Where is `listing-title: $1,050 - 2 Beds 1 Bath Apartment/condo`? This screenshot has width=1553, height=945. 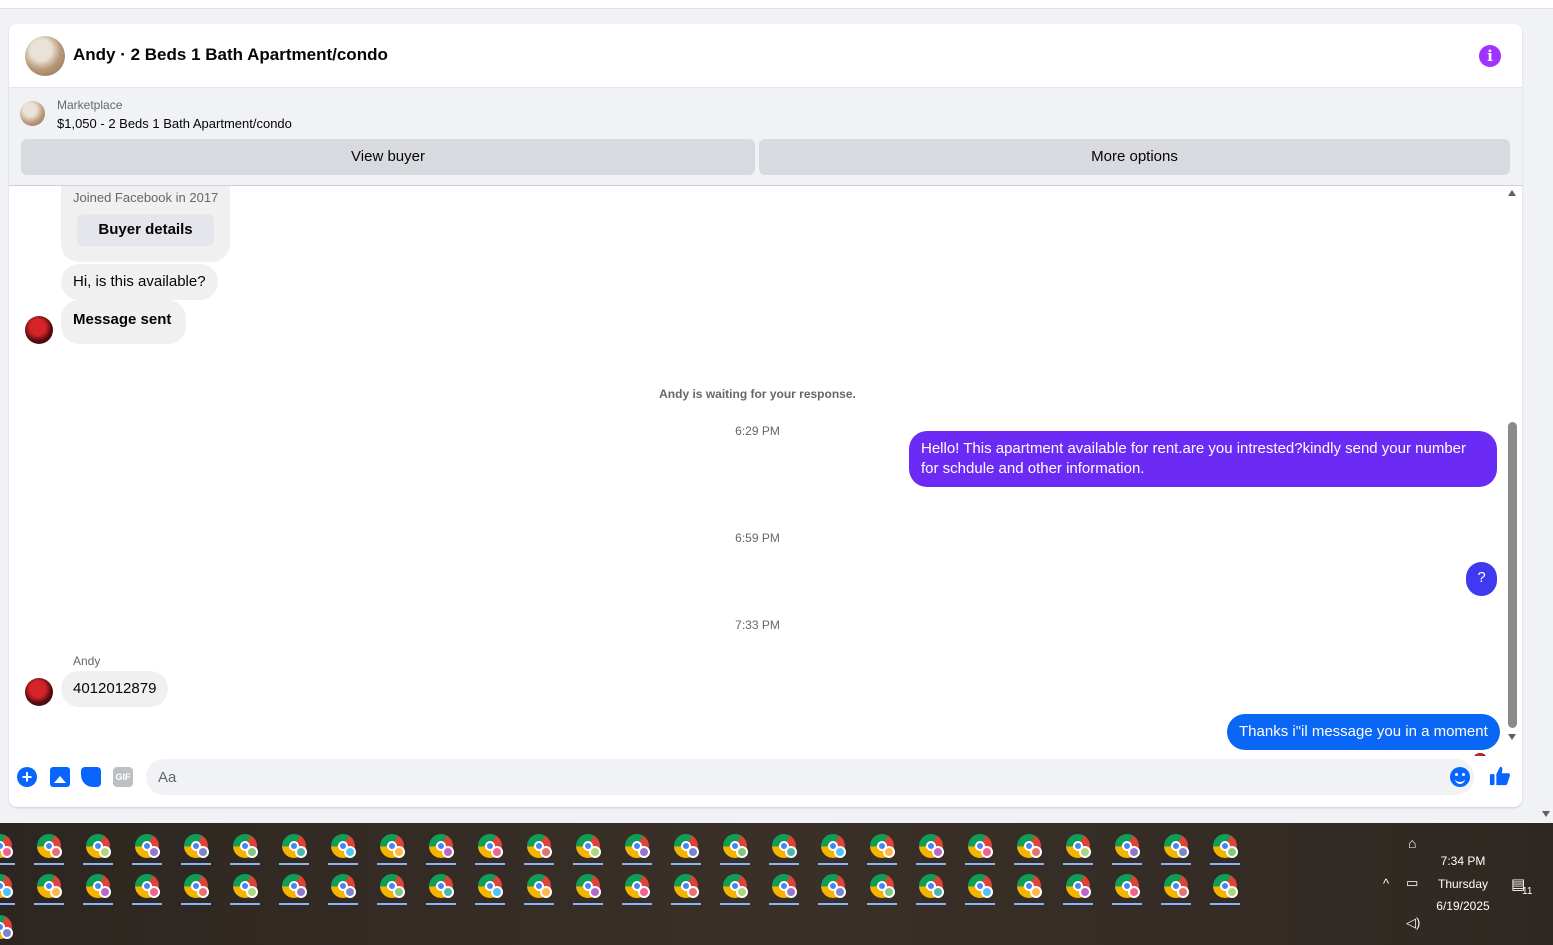 listing-title: $1,050 - 2 Beds 1 Bath Apartment/condo is located at coordinates (174, 123).